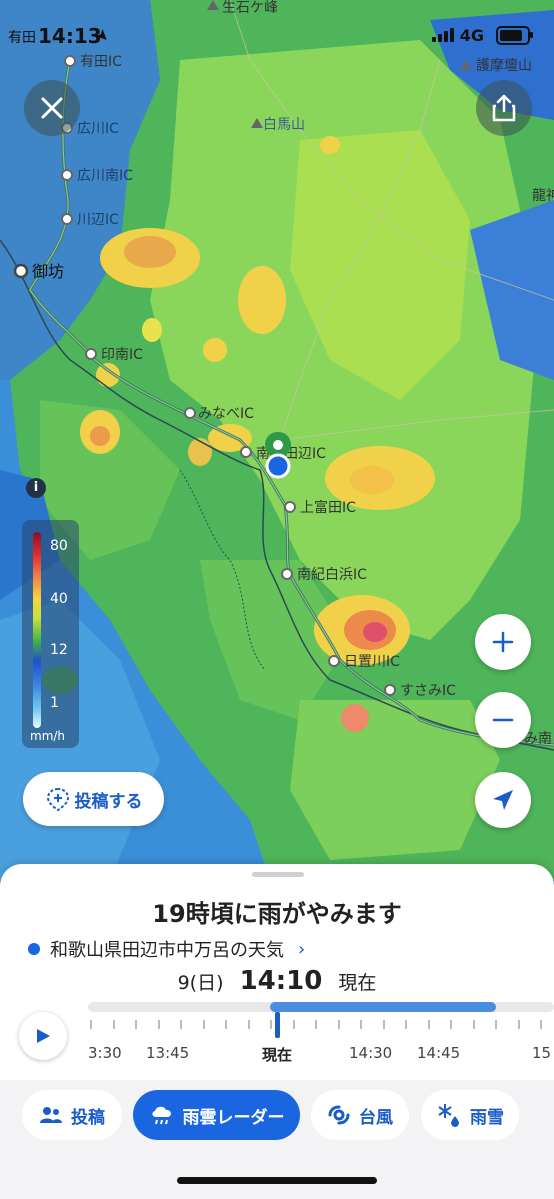 The width and height of the screenshot is (554, 1199). What do you see at coordinates (376, 1117) in the screenshot?
I see `tab-label: 台風` at bounding box center [376, 1117].